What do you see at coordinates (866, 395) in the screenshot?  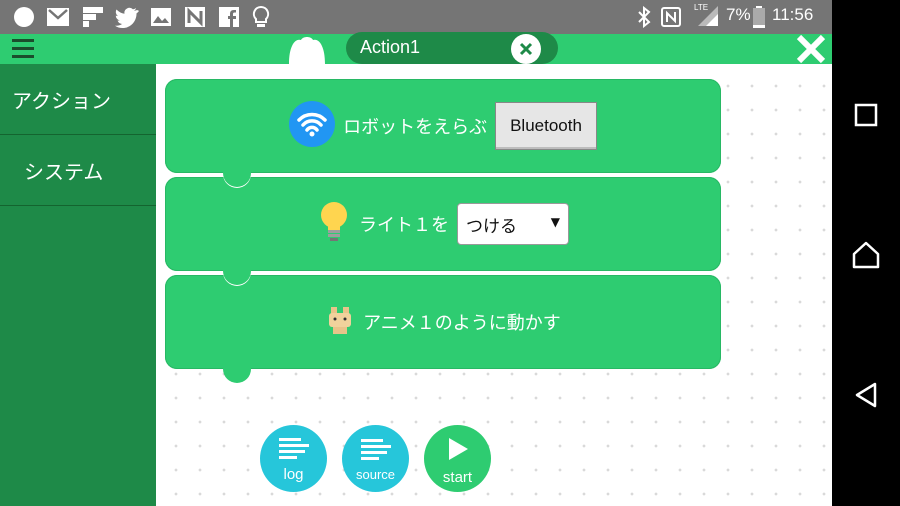 I see `back-icon` at bounding box center [866, 395].